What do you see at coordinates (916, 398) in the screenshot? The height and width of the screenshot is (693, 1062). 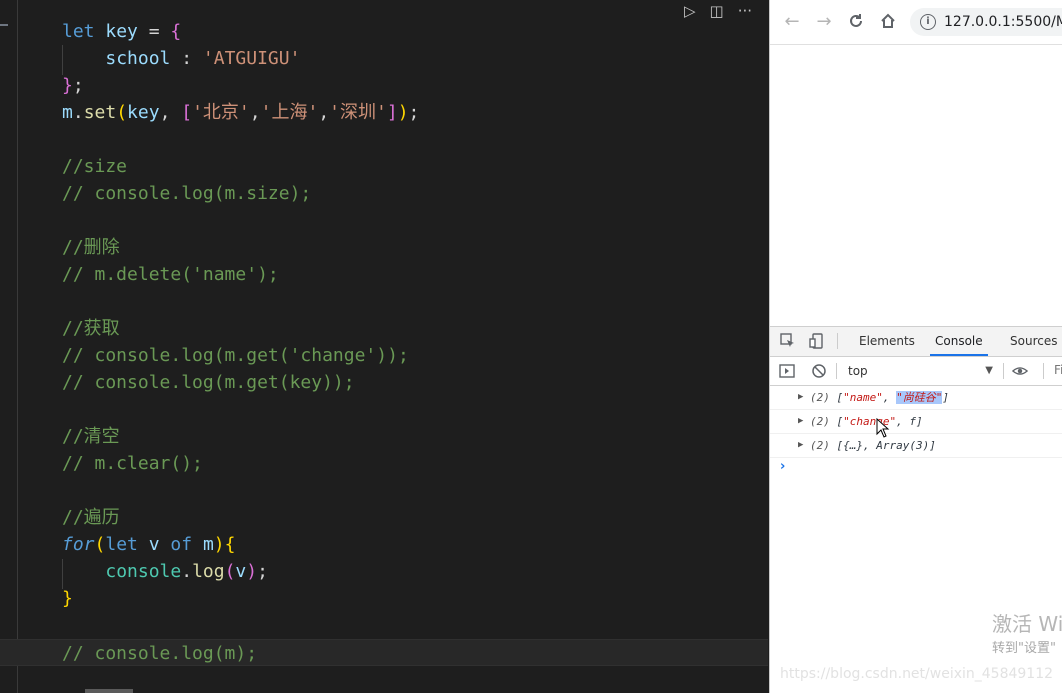 I see `console-row: ▶ (2) ["name", "尚硅谷"]` at bounding box center [916, 398].